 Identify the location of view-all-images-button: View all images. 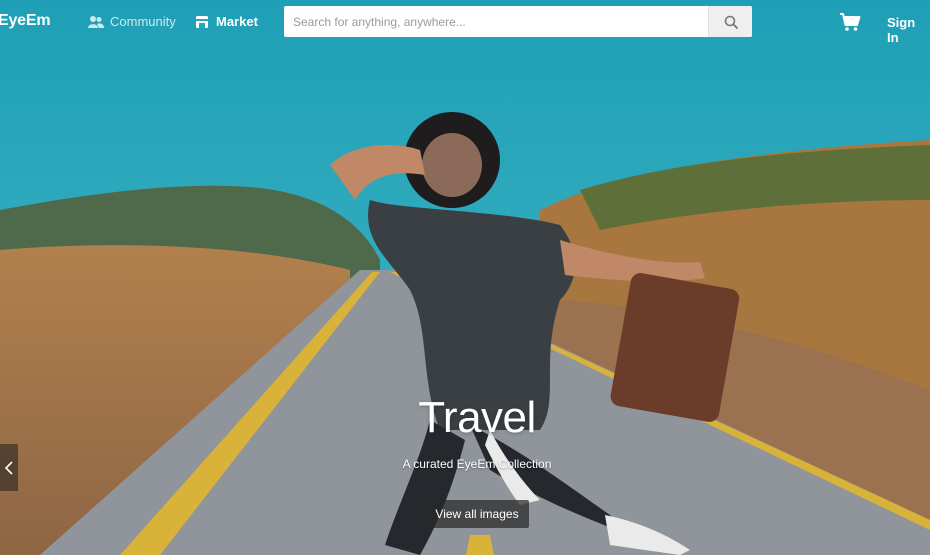
(477, 514).